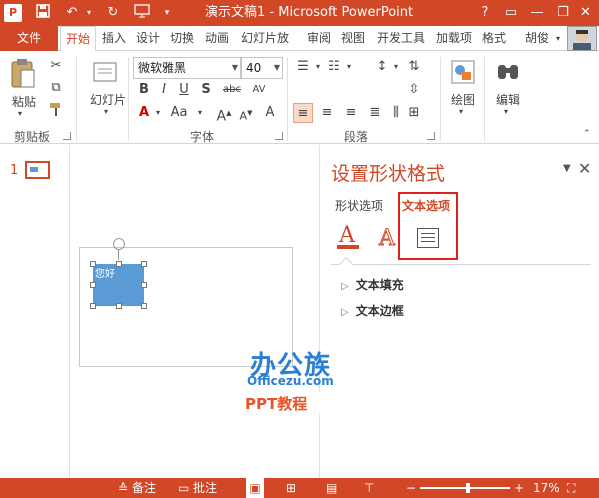  What do you see at coordinates (291, 488) in the screenshot?
I see `slide-sorter-icon: ⊞` at bounding box center [291, 488].